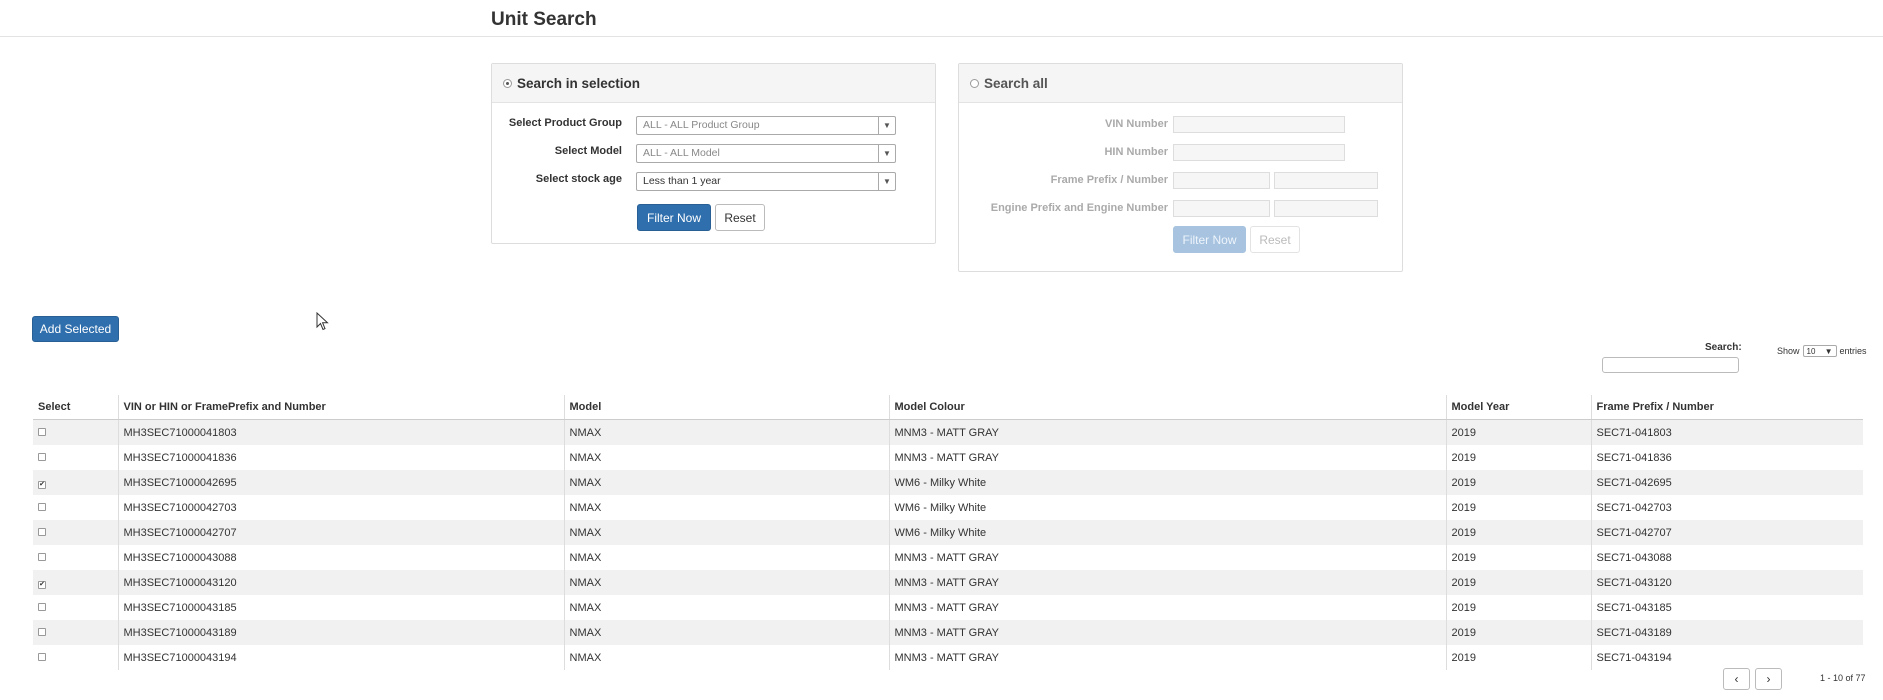 The height and width of the screenshot is (700, 1883). Describe the element at coordinates (1811, 351) in the screenshot. I see `page-size-value: 10` at that location.